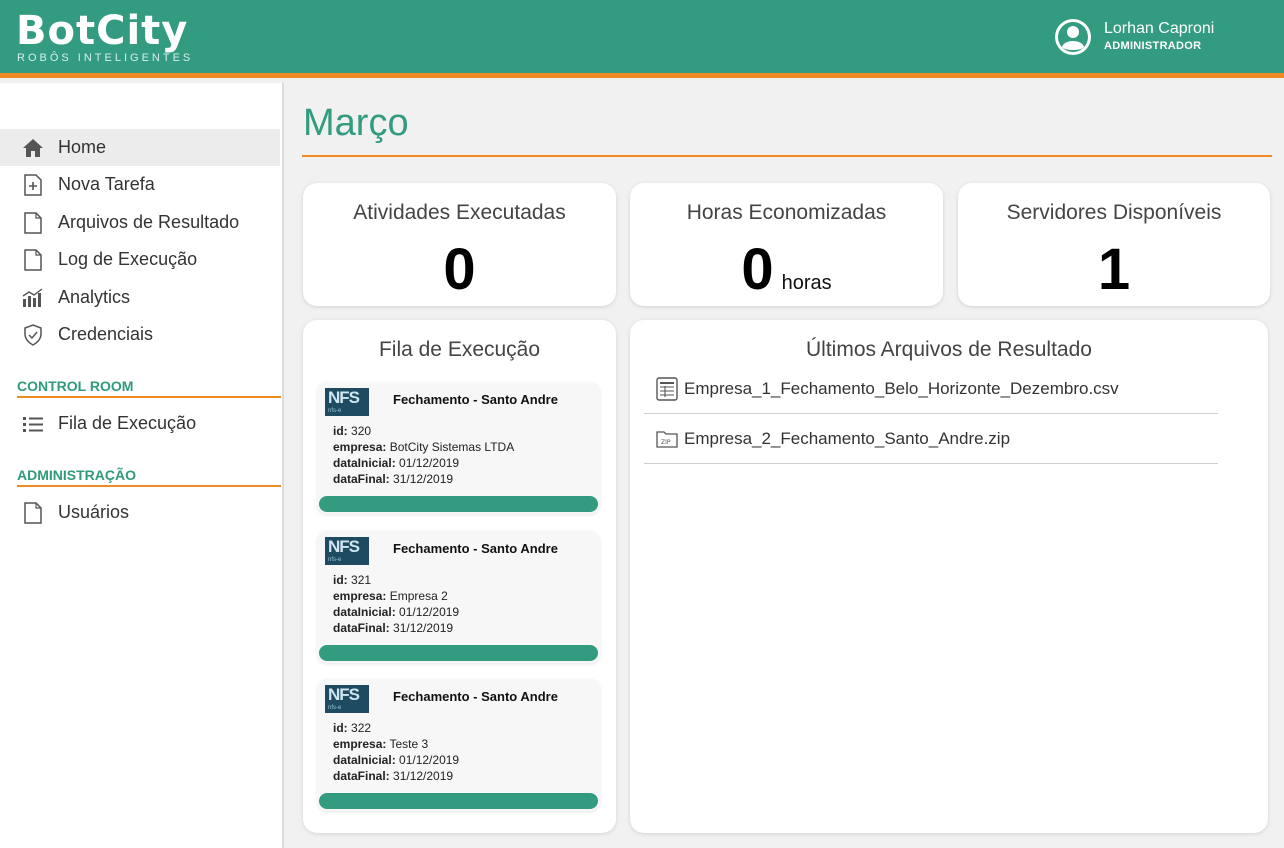 The image size is (1284, 848). What do you see at coordinates (106, 334) in the screenshot?
I see `sidebar-item-label: Credenciais` at bounding box center [106, 334].